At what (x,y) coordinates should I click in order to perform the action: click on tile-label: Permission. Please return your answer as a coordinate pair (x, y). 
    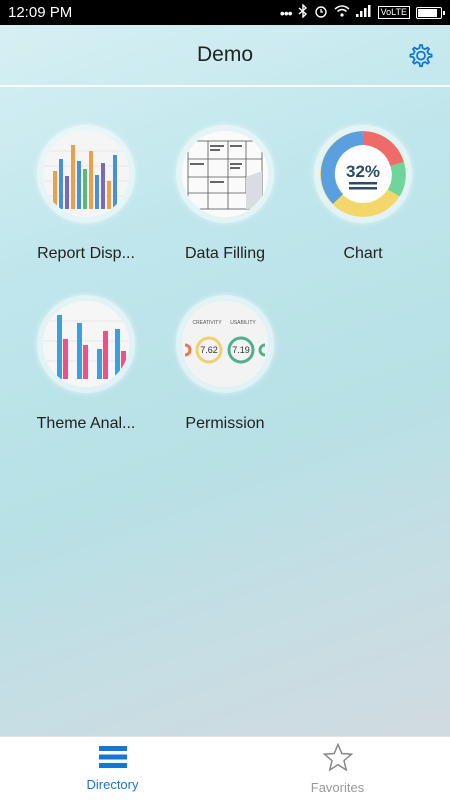
    Looking at the image, I should click on (225, 423).